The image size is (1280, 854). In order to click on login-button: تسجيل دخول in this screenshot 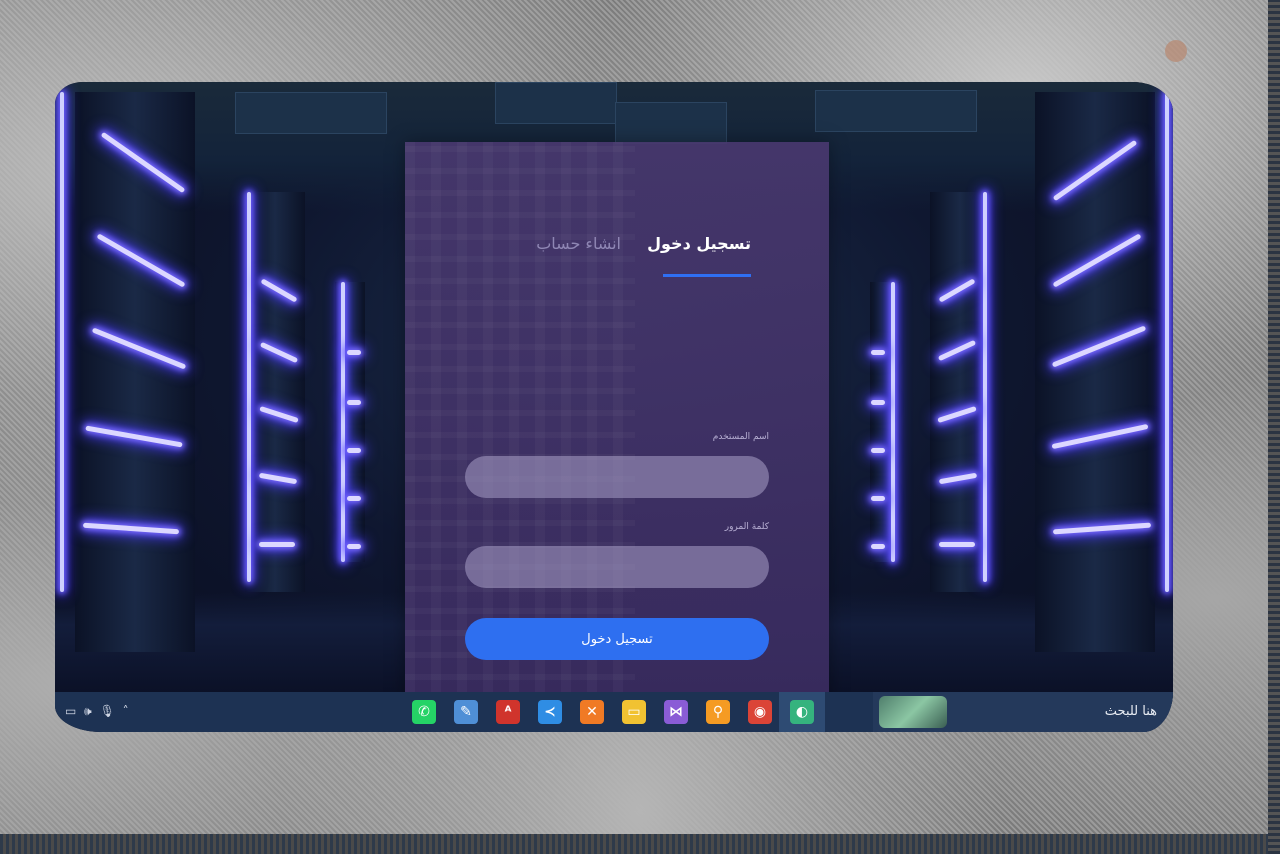, I will do `click(617, 639)`.